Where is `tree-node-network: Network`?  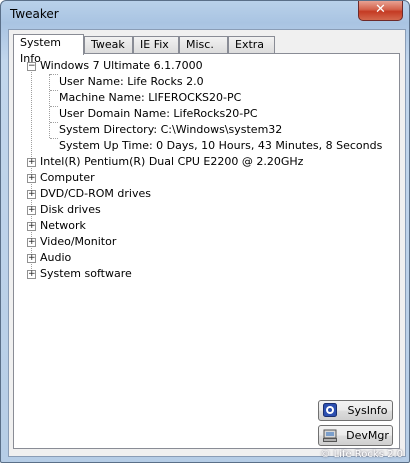 tree-node-network: Network is located at coordinates (63, 226).